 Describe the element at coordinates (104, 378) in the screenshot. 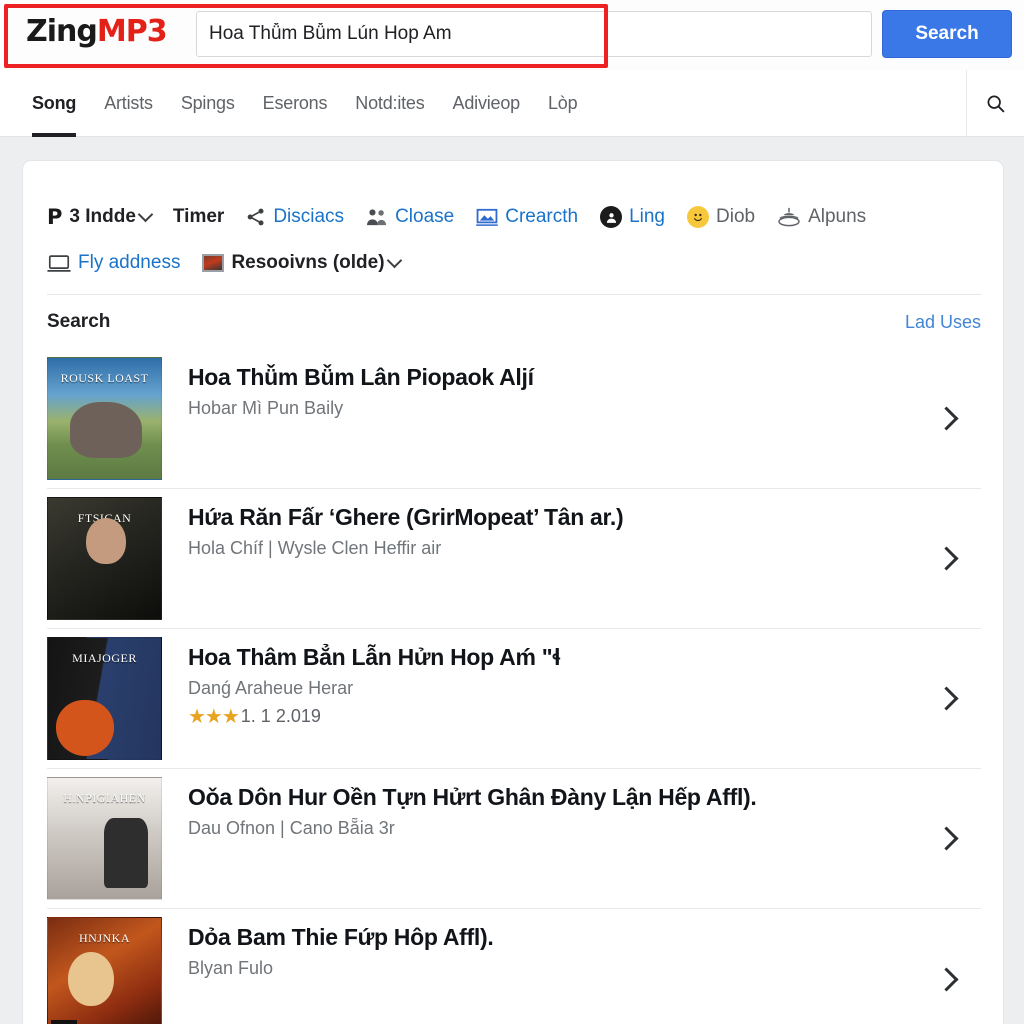

I see `thumbnail-caption: ROUSK LOAST` at that location.